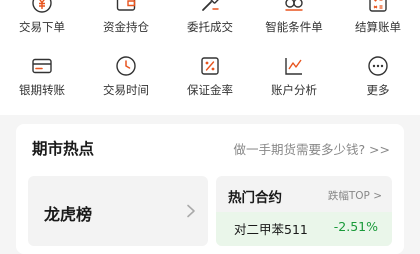 Image resolution: width=420 pixels, height=254 pixels. Describe the element at coordinates (191, 211) in the screenshot. I see `chevron-right-icon` at that location.